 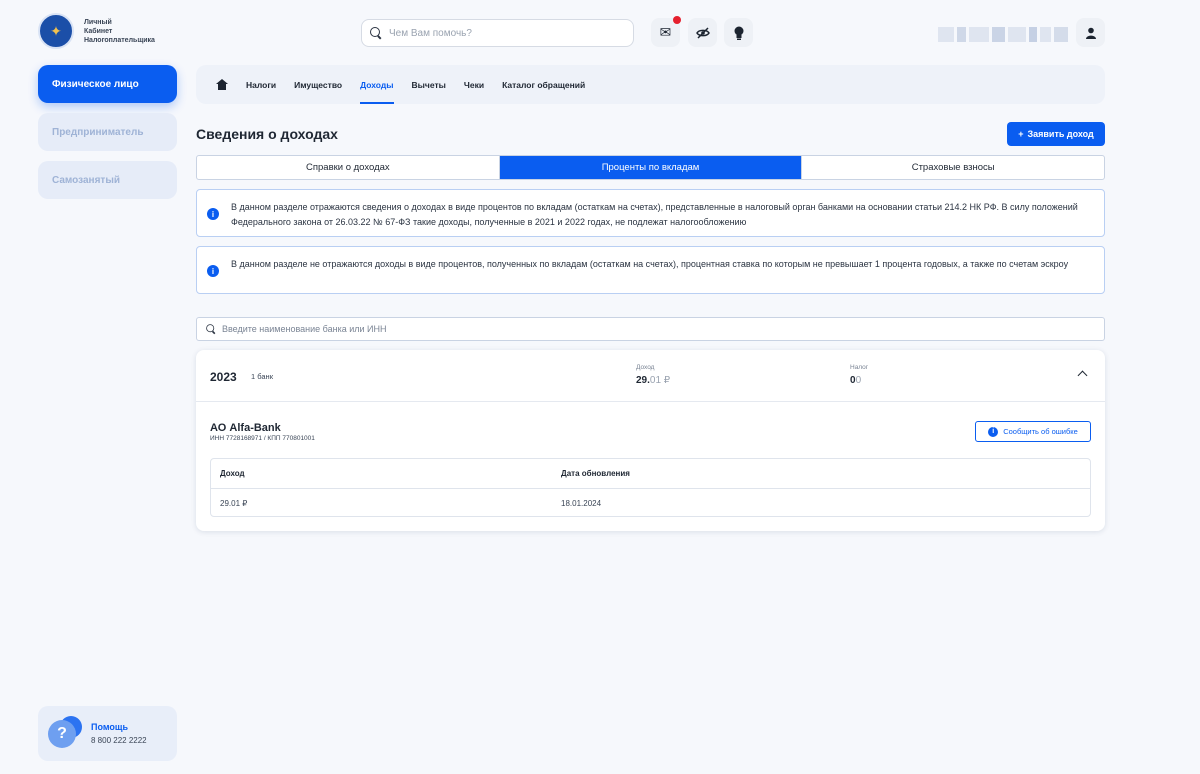 What do you see at coordinates (107, 132) in the screenshot?
I see `sidebar-item-entrepreneur: Предприниматель` at bounding box center [107, 132].